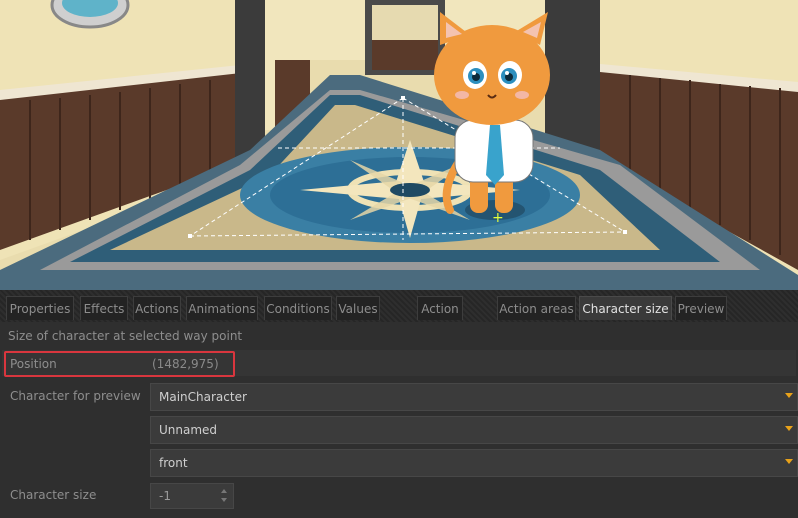 The image size is (798, 518). I want to click on tab-values: Values, so click(358, 308).